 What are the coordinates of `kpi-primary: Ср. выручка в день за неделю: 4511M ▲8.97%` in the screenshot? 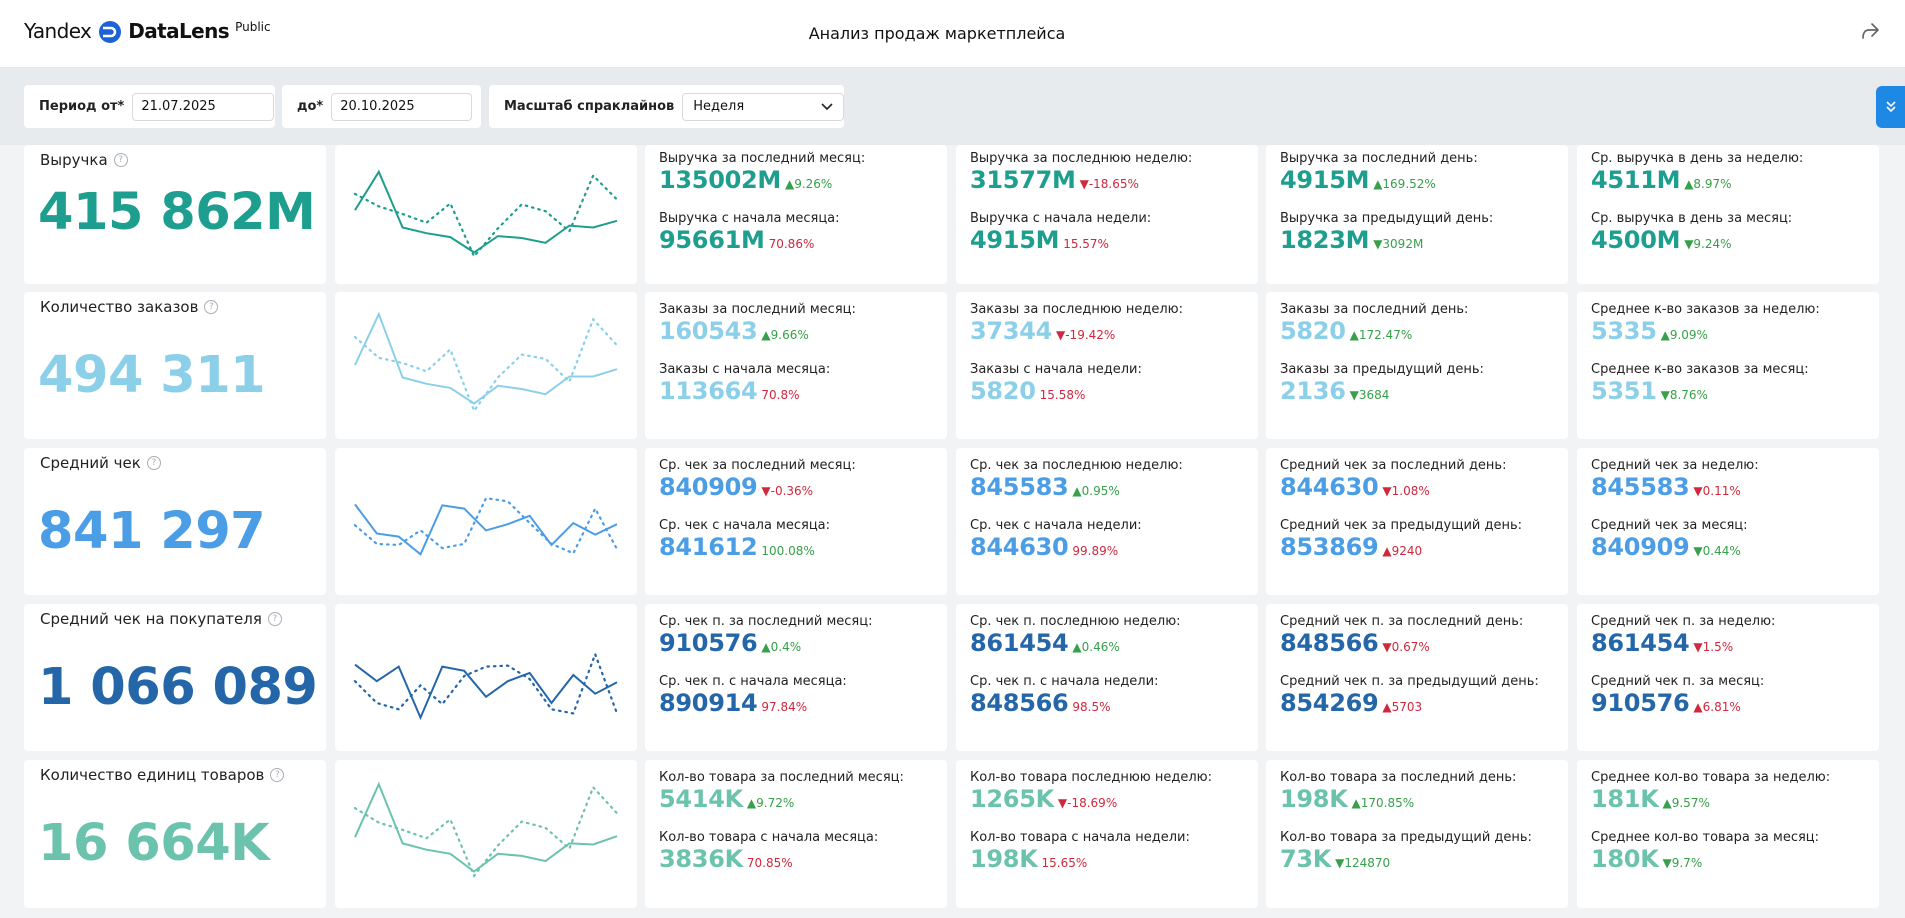 It's located at (1697, 172).